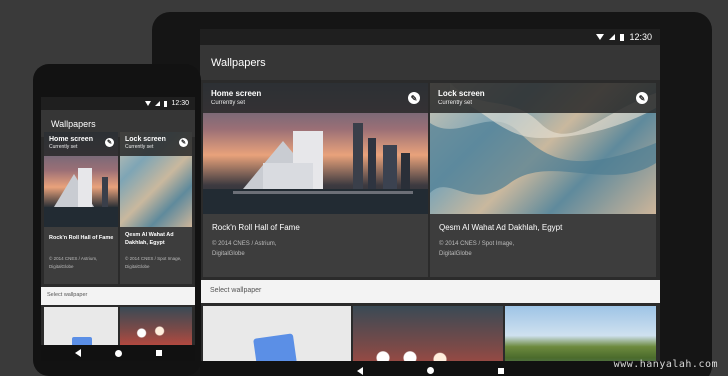 Image resolution: width=728 pixels, height=376 pixels. I want to click on wallpaper-thumb-bokeh, so click(156, 327).